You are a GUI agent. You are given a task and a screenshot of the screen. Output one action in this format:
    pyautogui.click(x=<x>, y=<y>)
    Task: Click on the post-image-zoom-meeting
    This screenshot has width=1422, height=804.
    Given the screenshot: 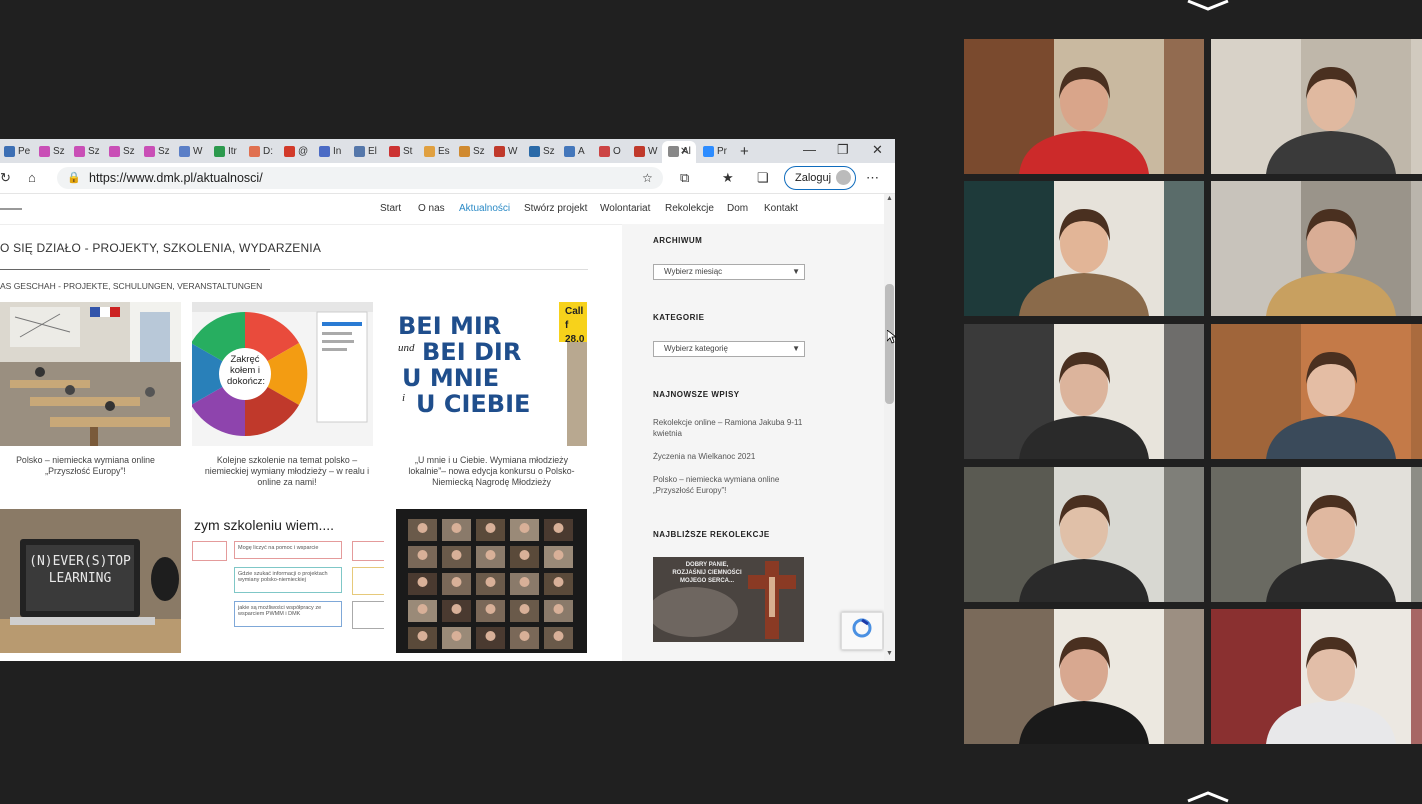 What is the action you would take?
    pyautogui.click(x=491, y=581)
    